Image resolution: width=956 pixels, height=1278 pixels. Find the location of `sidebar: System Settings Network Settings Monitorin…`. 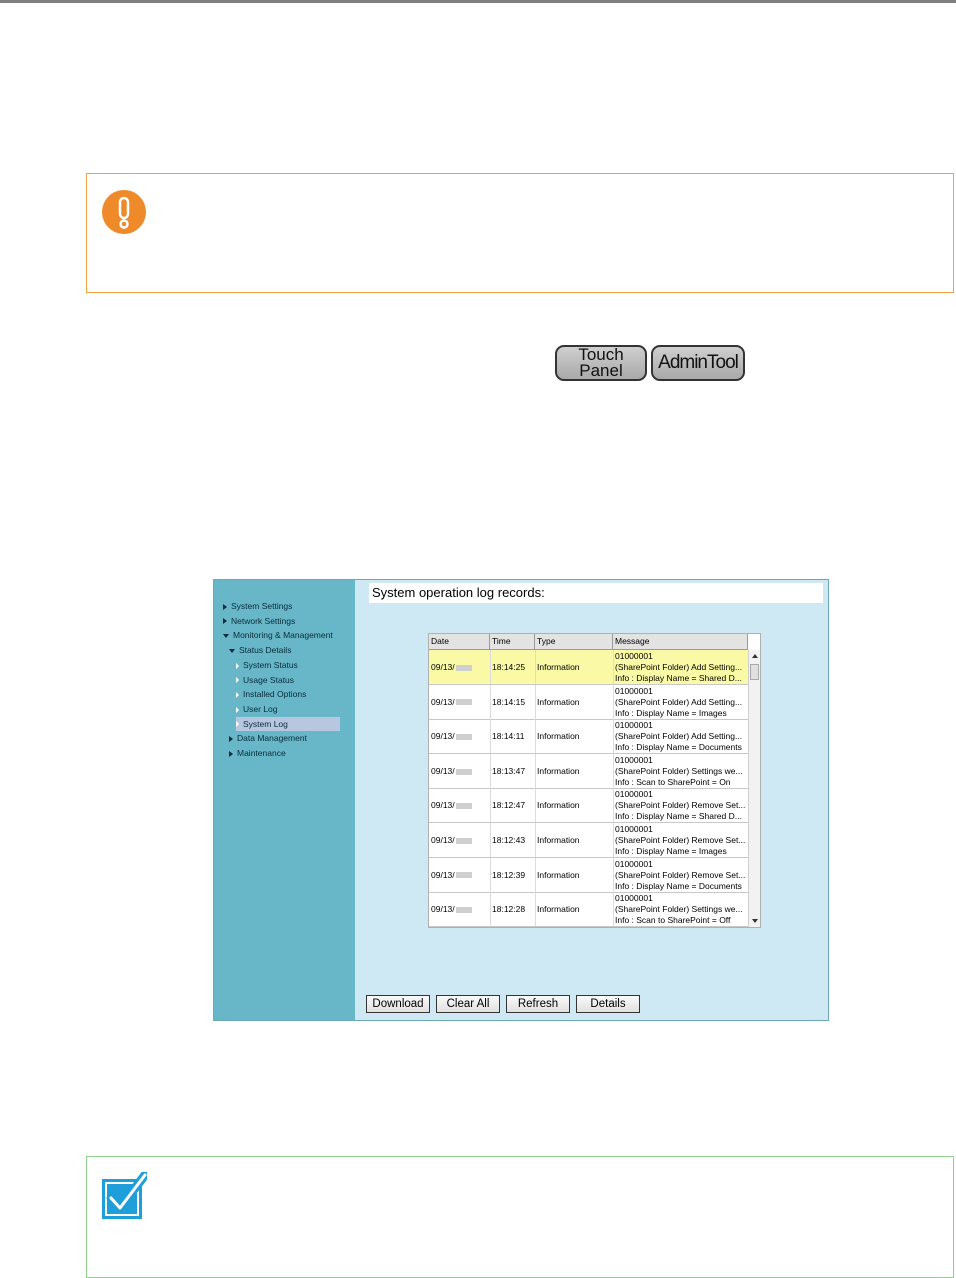

sidebar: System Settings Network Settings Monitorin… is located at coordinates (284, 800).